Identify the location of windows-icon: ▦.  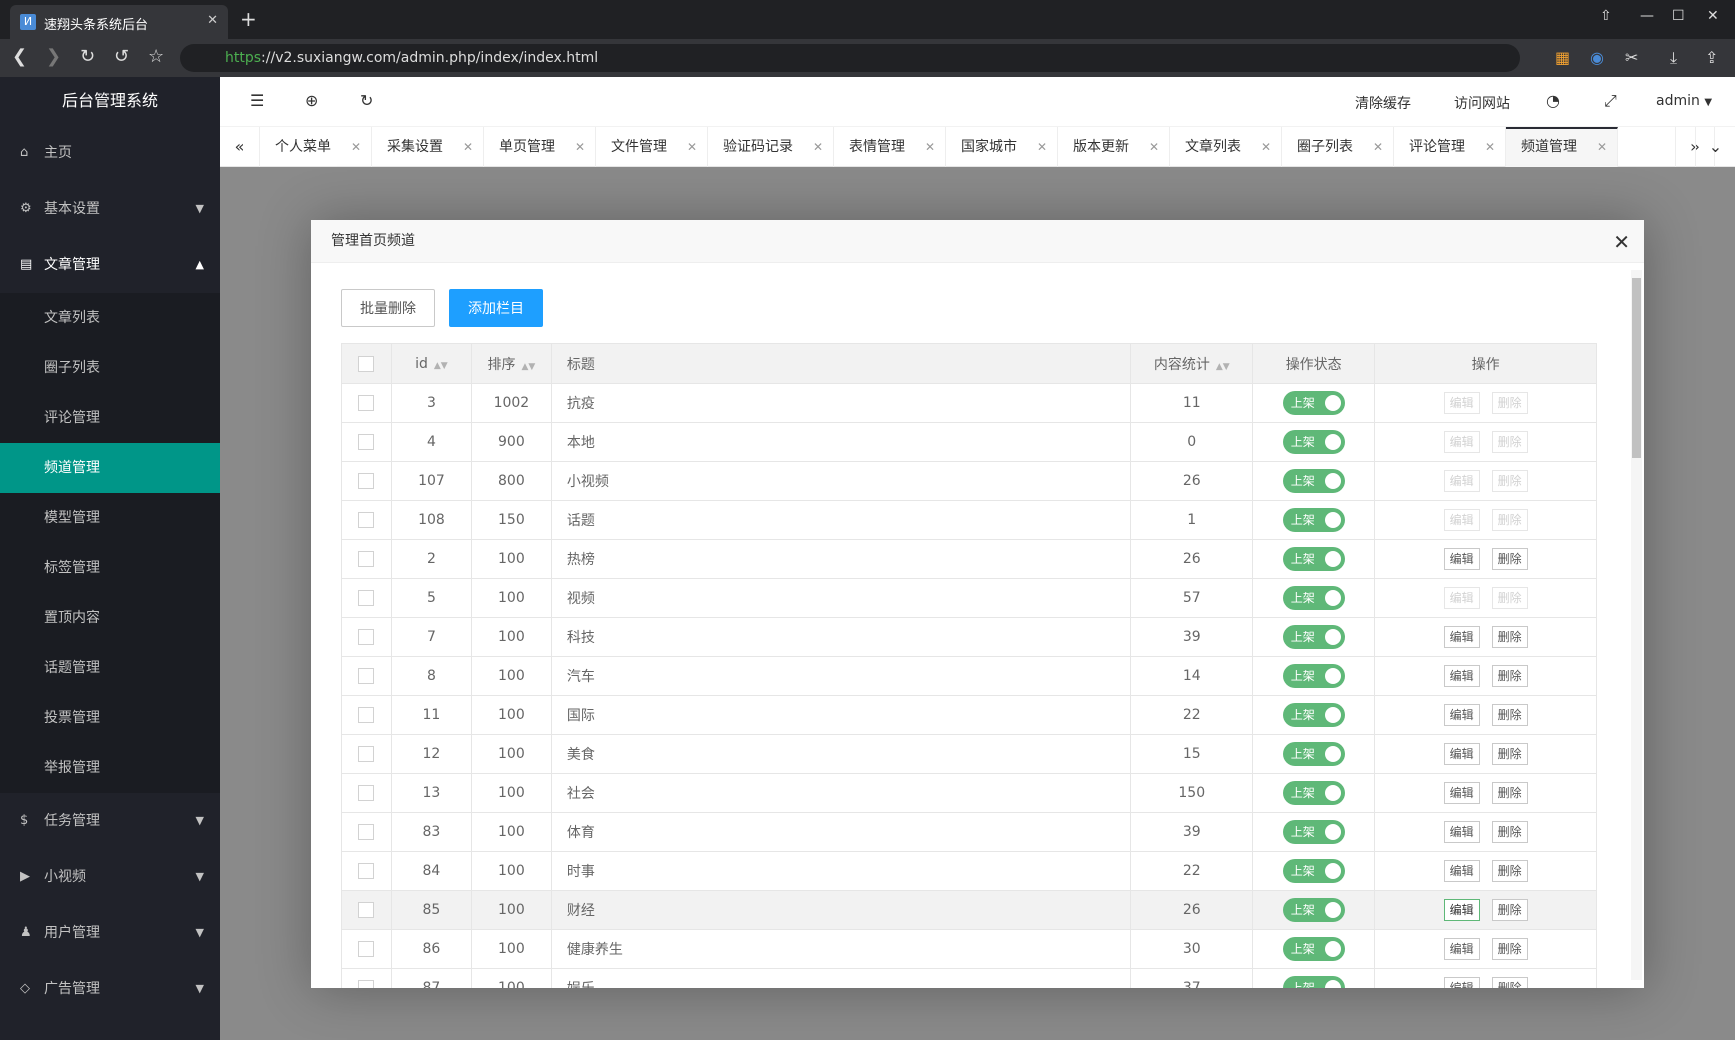
(1562, 57).